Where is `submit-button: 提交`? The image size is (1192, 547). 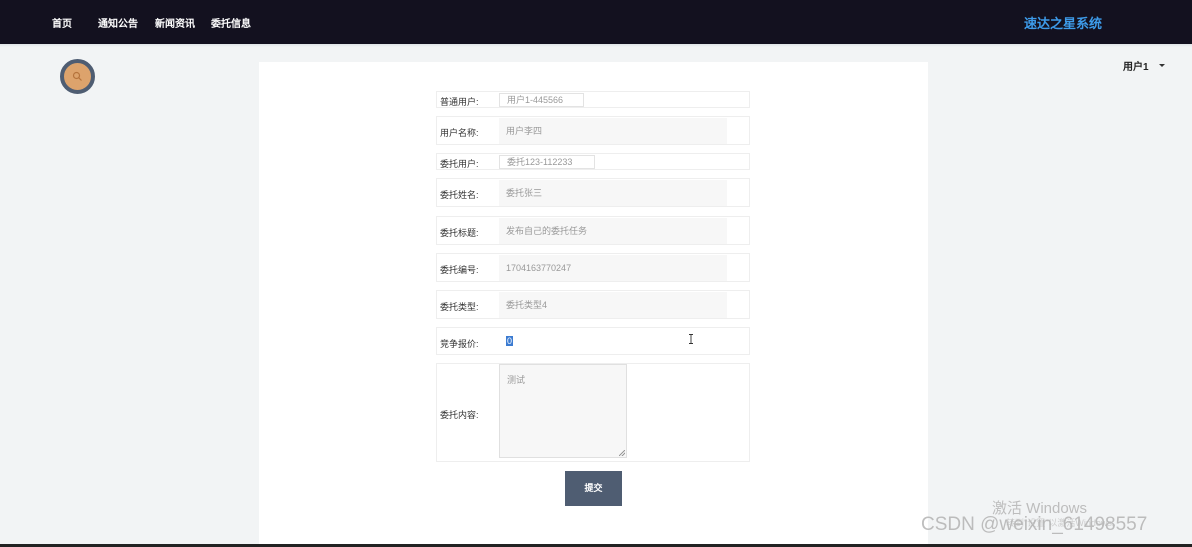 submit-button: 提交 is located at coordinates (593, 488).